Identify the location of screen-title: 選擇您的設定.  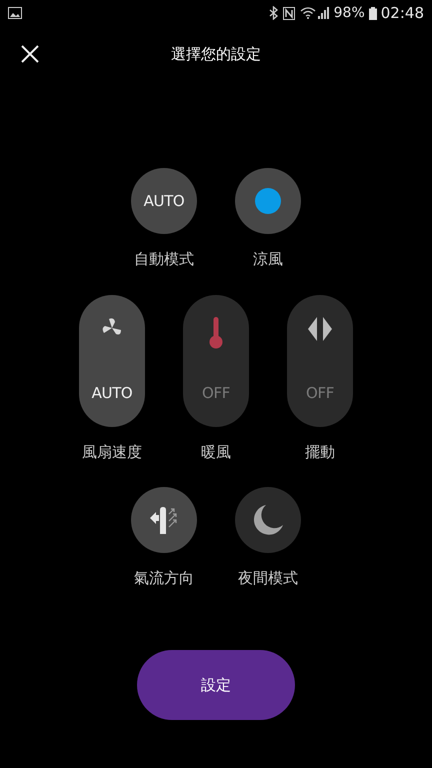
(216, 54).